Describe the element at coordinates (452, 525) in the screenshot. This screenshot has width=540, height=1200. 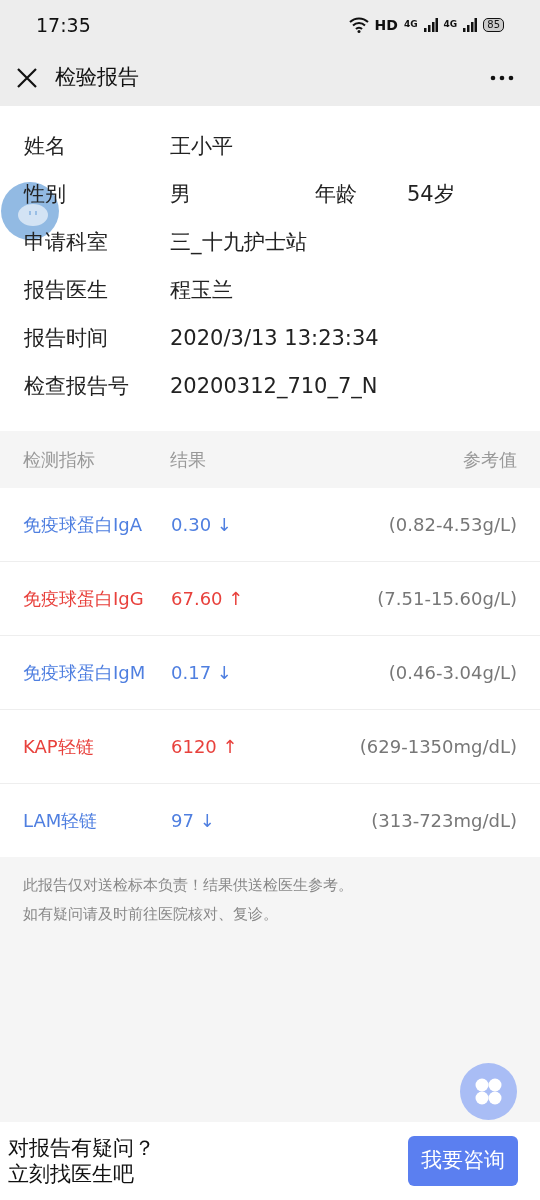
I see `reference-range: (0.82-4.53g/L)` at that location.